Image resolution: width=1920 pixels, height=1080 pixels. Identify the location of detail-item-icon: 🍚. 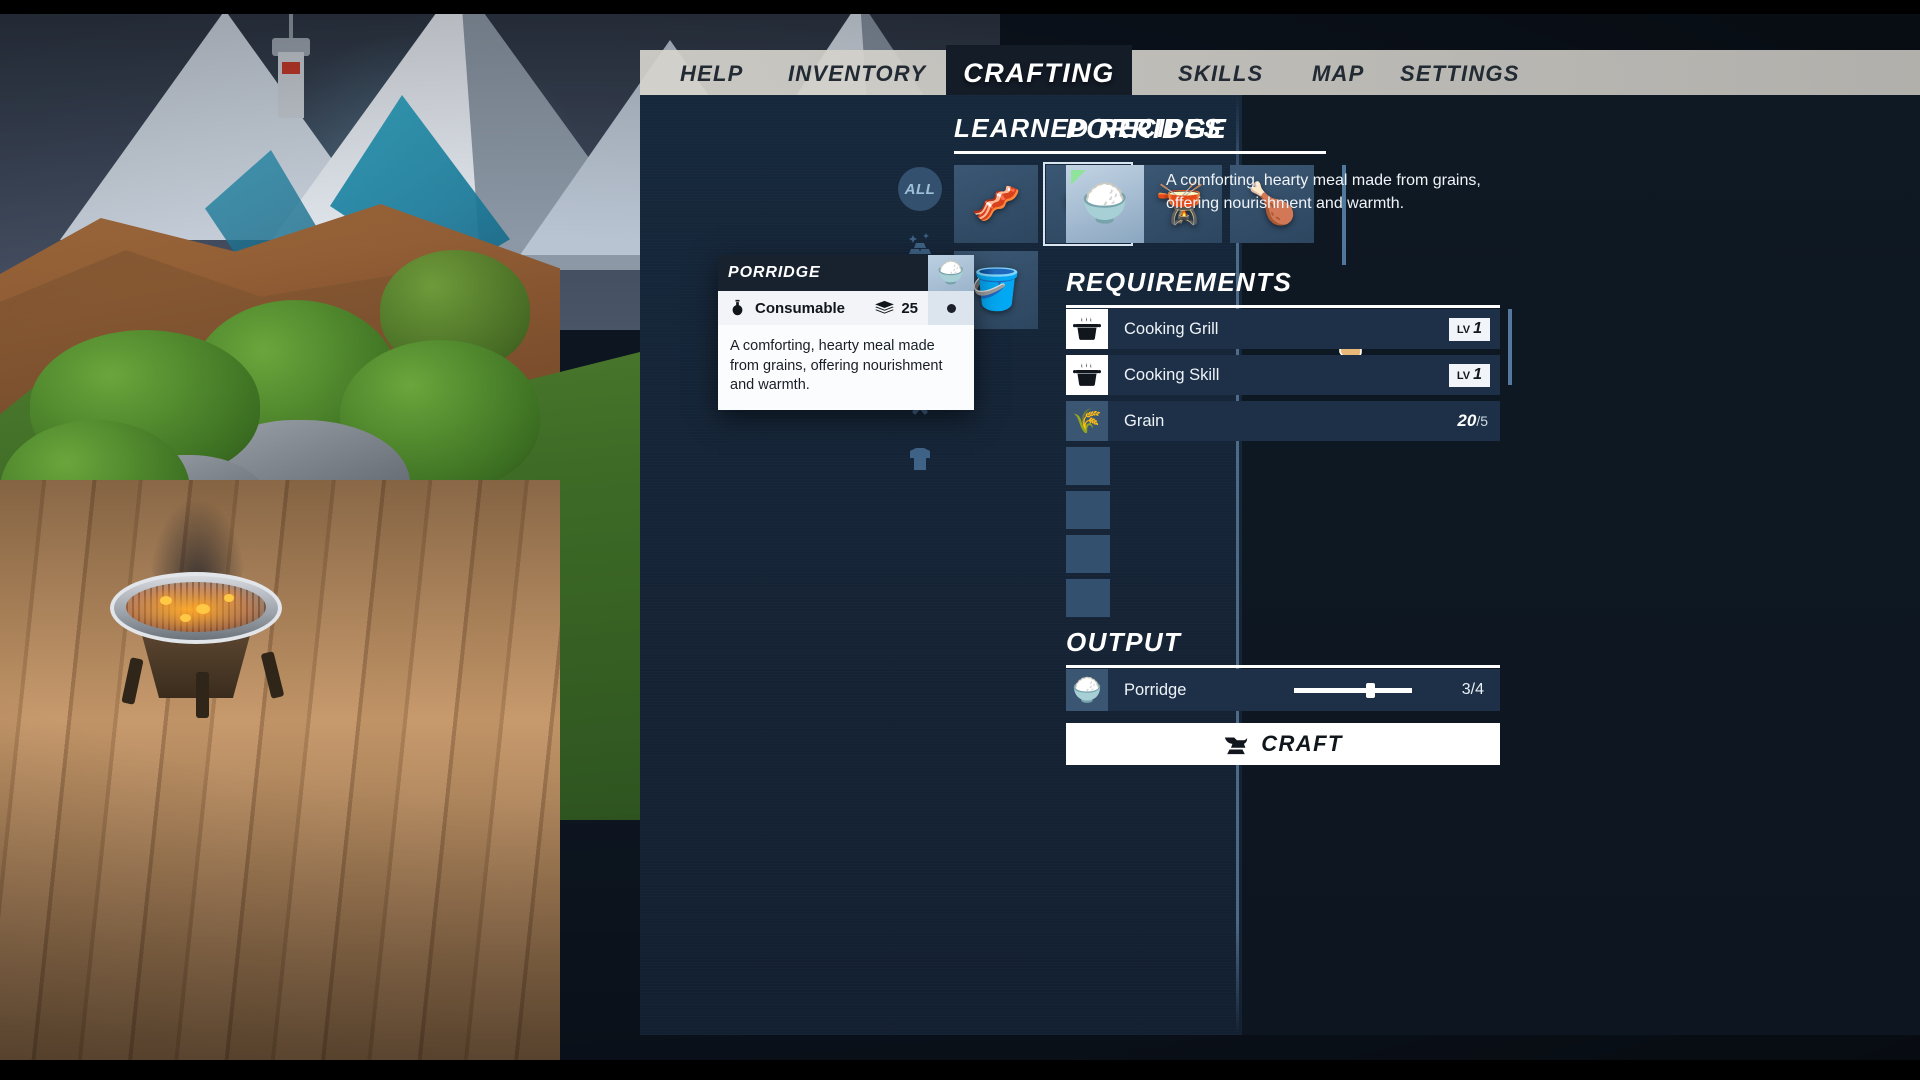
(1105, 204).